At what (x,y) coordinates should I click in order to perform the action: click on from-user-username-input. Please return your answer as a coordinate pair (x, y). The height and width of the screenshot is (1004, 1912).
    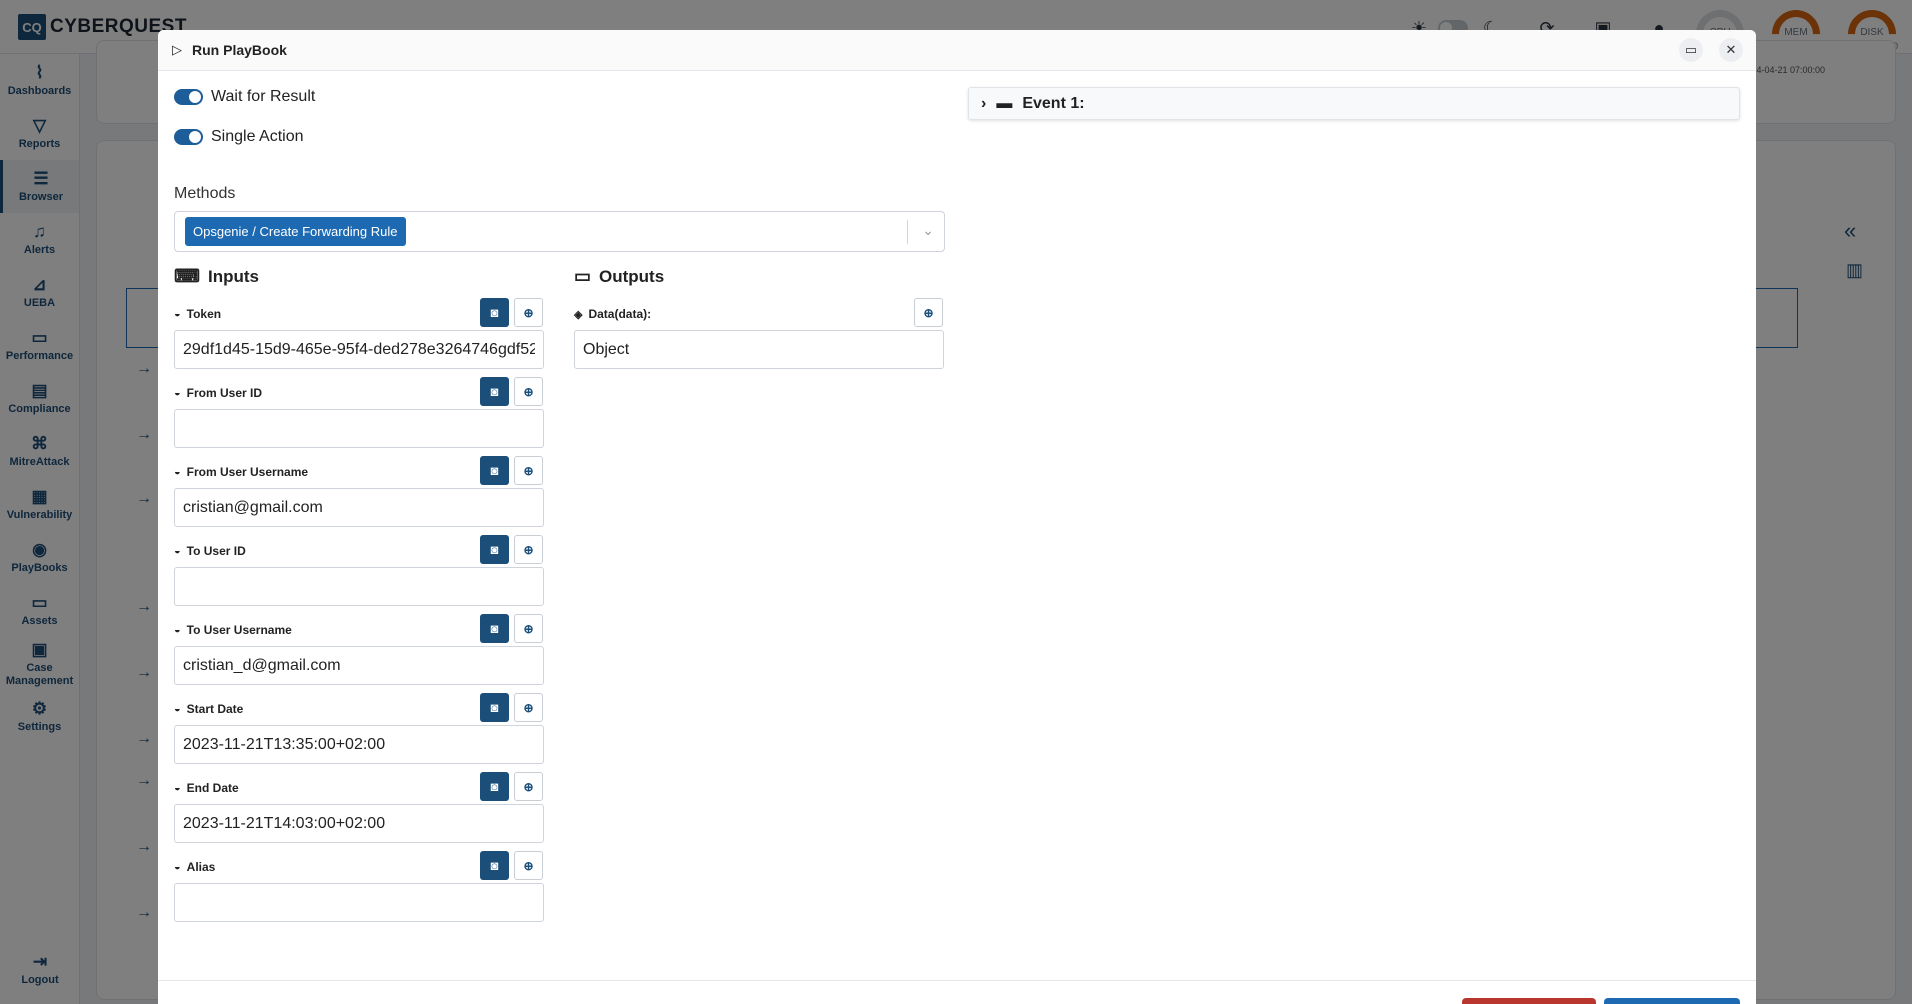
    Looking at the image, I should click on (359, 507).